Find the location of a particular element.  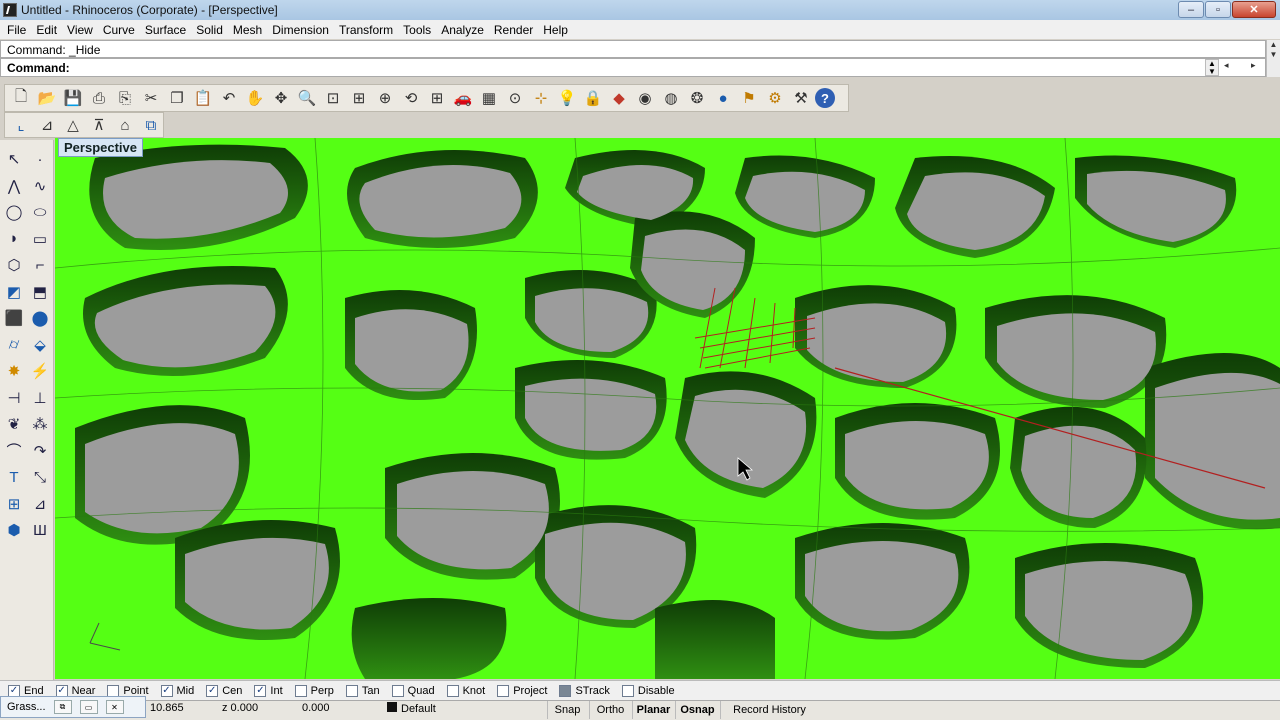

restore-icon: ⧉ is located at coordinates (62, 707).